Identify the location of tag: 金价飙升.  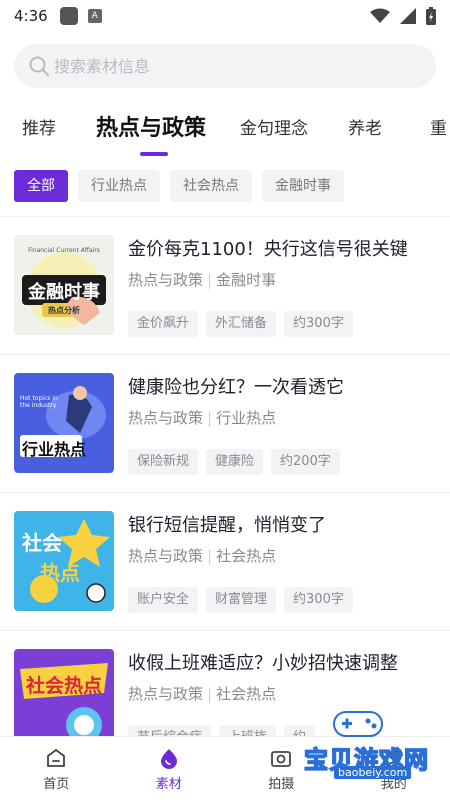
(163, 324).